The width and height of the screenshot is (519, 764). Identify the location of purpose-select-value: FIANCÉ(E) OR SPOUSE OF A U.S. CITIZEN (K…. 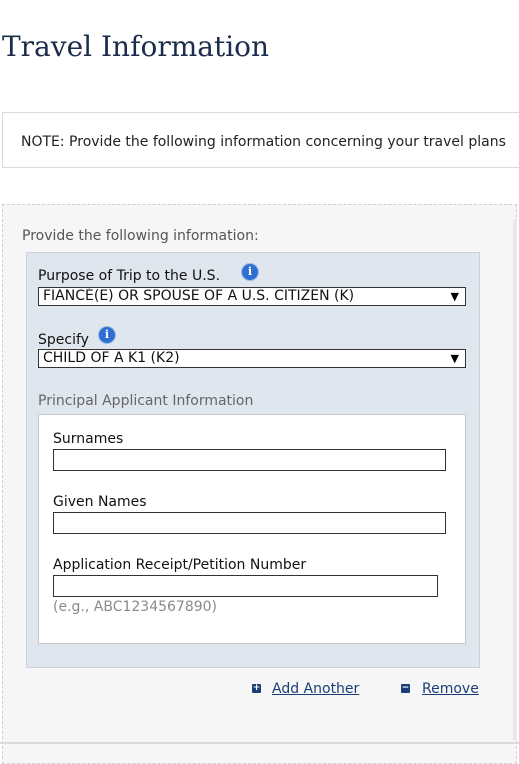
(199, 296).